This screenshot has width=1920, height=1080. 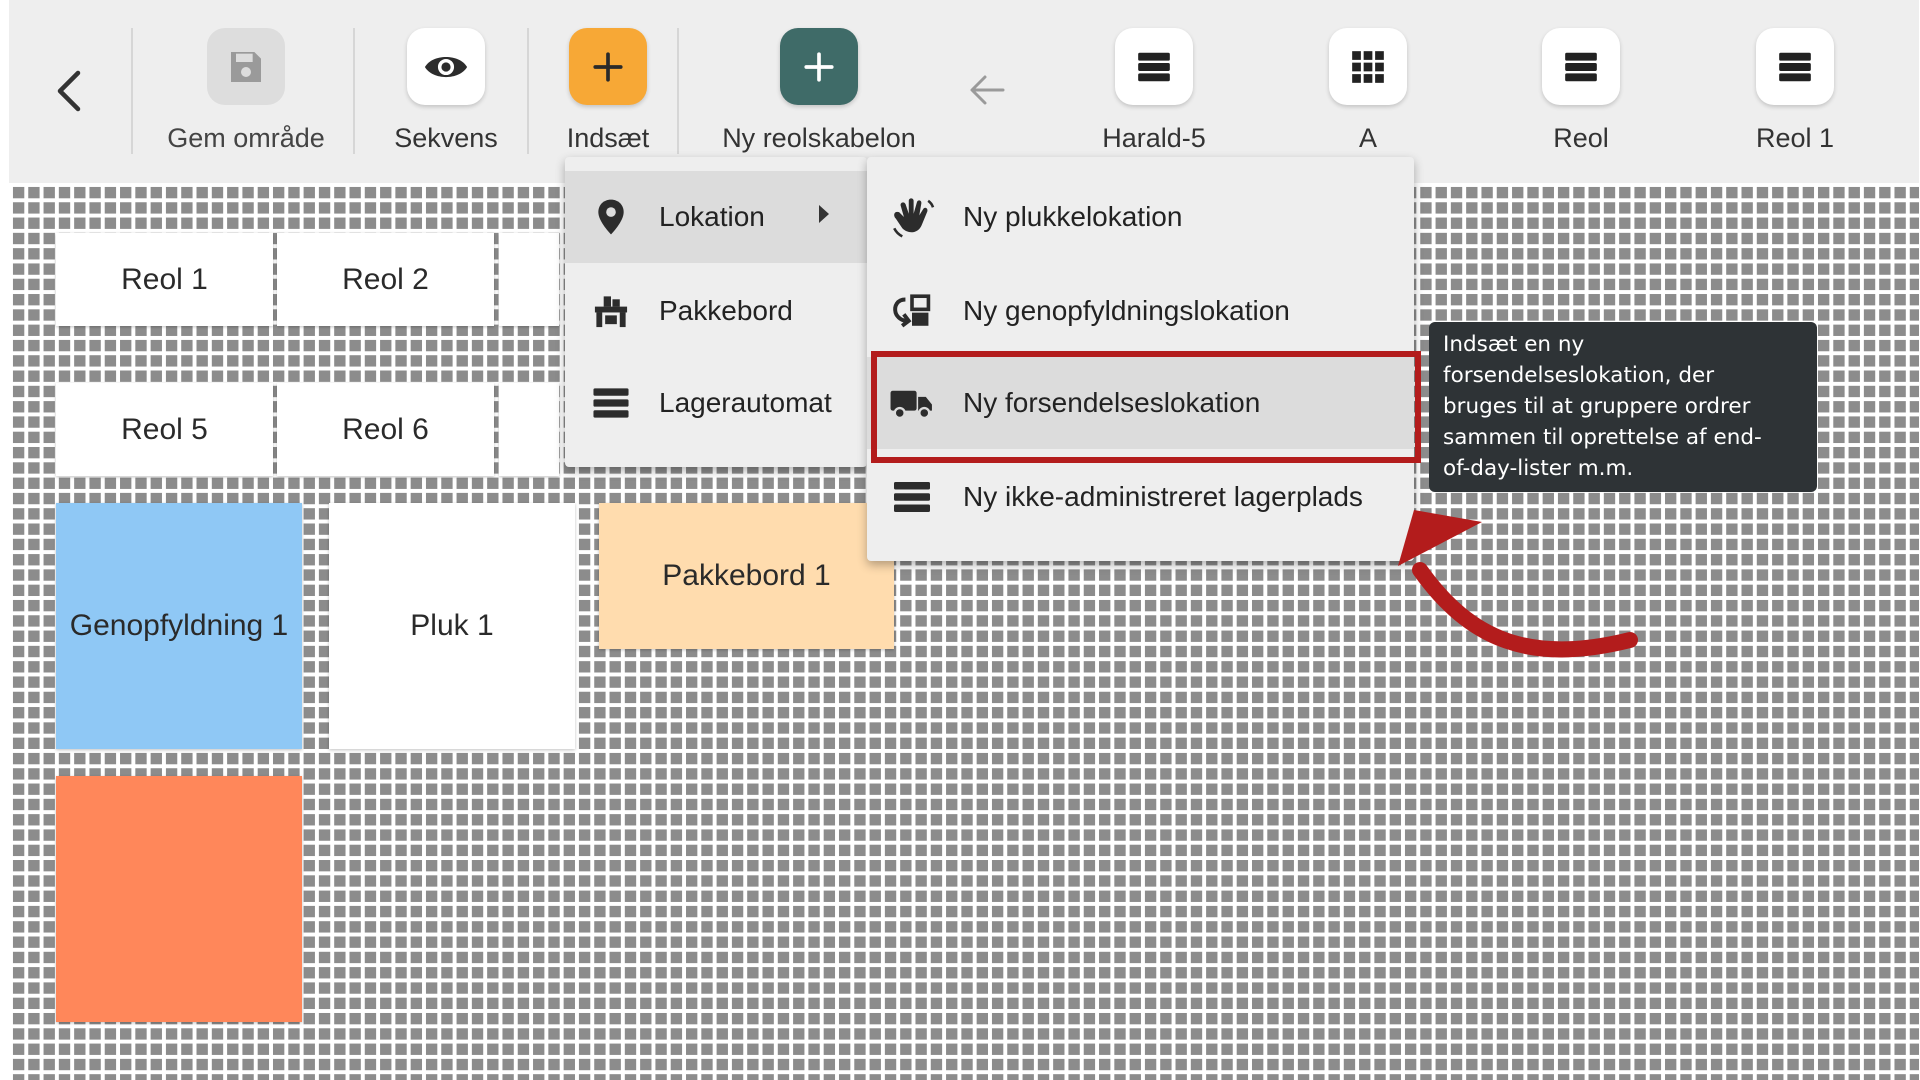 I want to click on tooltip-line: bruges til at gruppere ordrer, so click(x=1597, y=406).